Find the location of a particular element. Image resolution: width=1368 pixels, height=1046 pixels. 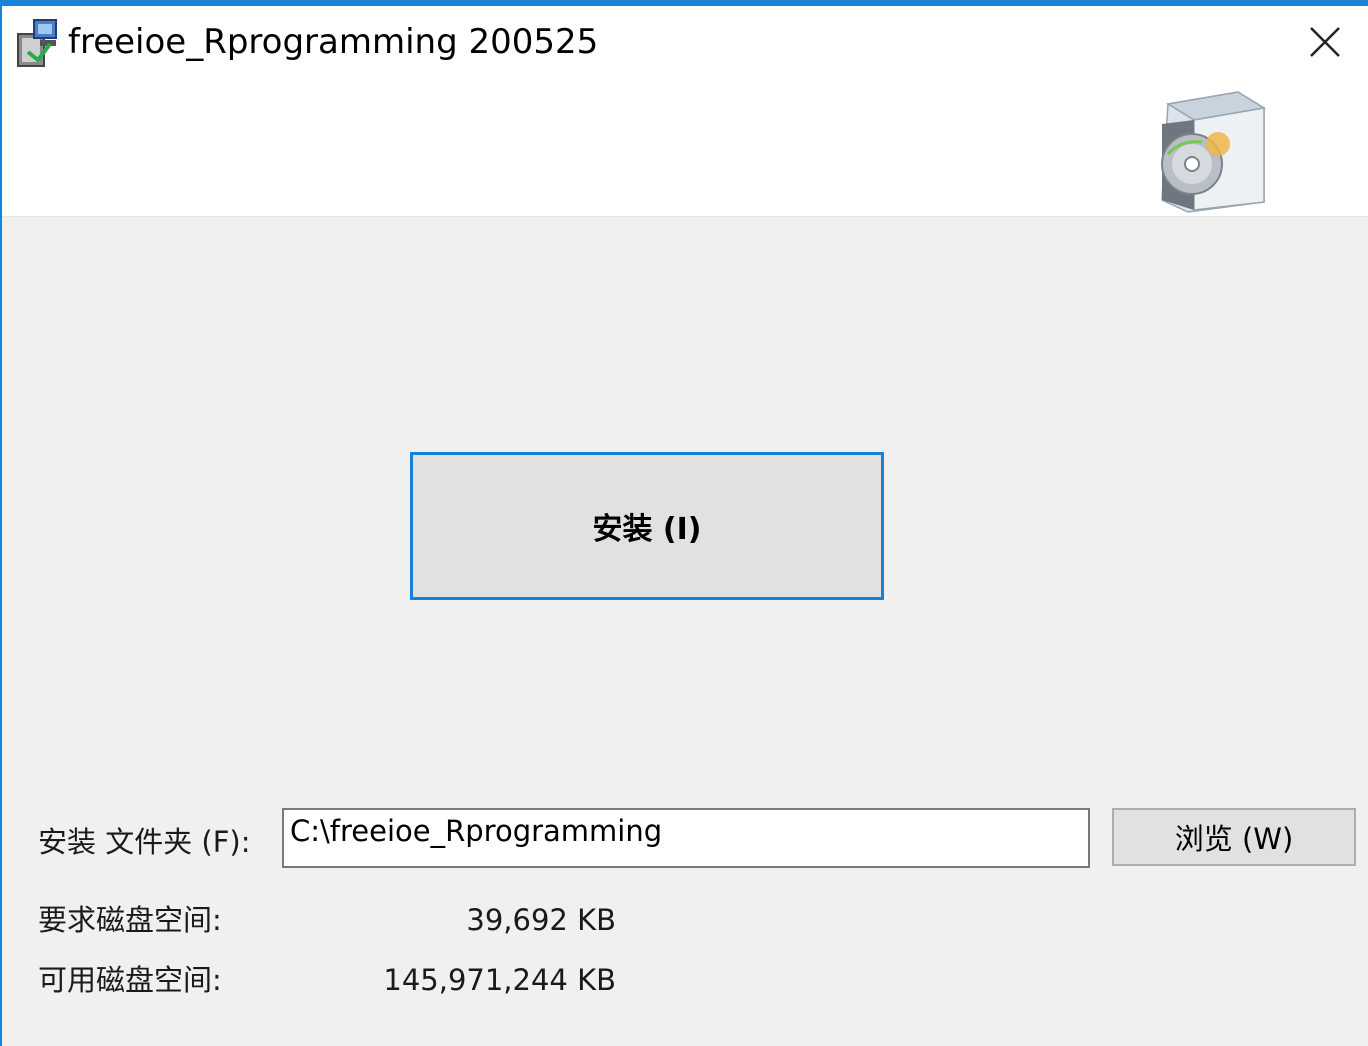

required-space-value: 39,692 KB is located at coordinates (541, 920).